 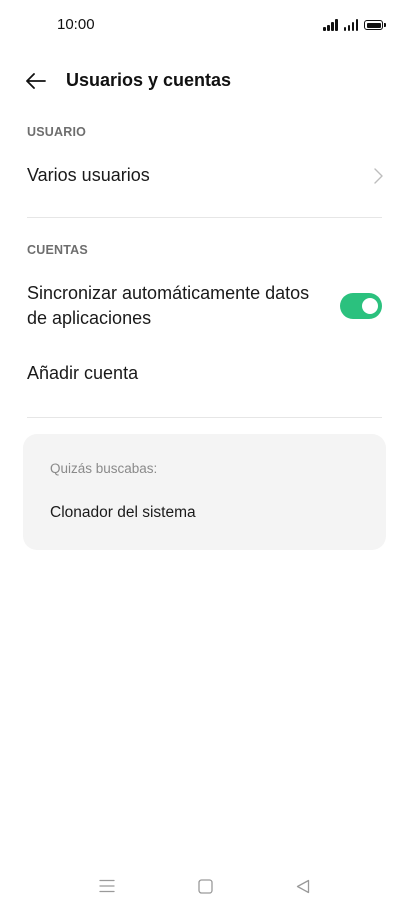 I want to click on varios-usuarios-label: Varios usuarios, so click(x=88, y=175).